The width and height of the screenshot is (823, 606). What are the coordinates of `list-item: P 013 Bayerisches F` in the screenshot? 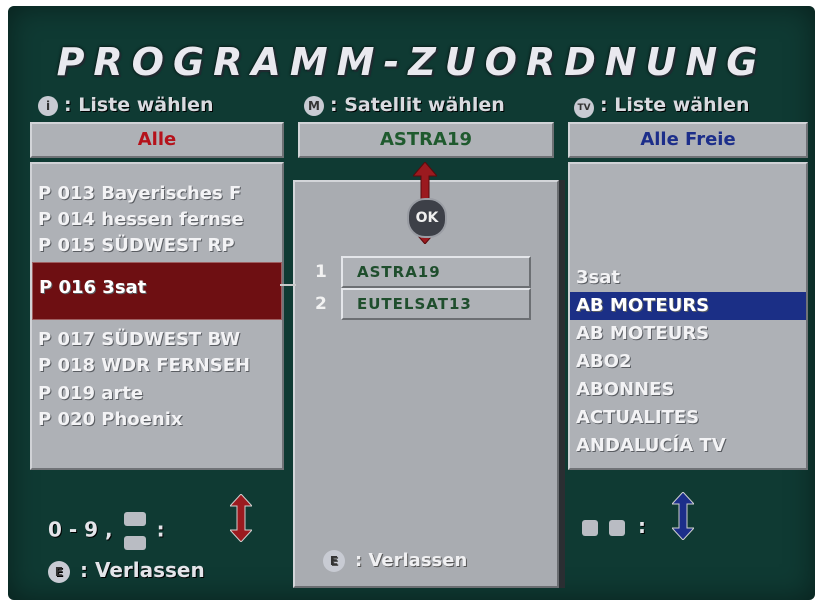 It's located at (157, 194).